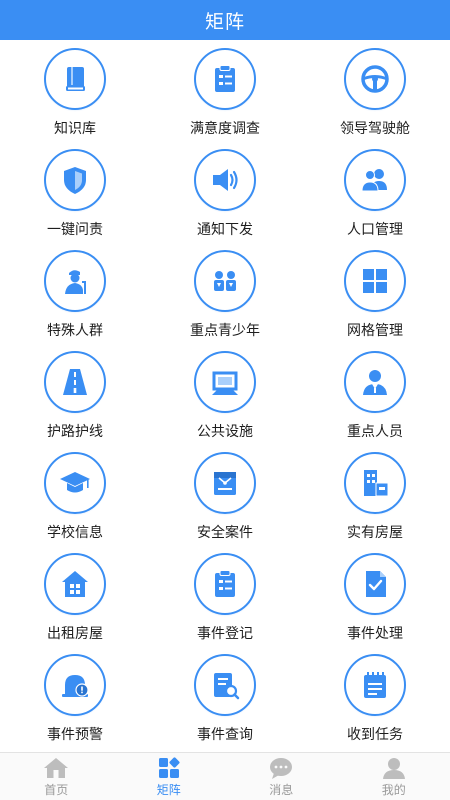 This screenshot has height=800, width=450. What do you see at coordinates (225, 382) in the screenshot?
I see `facility-icon` at bounding box center [225, 382].